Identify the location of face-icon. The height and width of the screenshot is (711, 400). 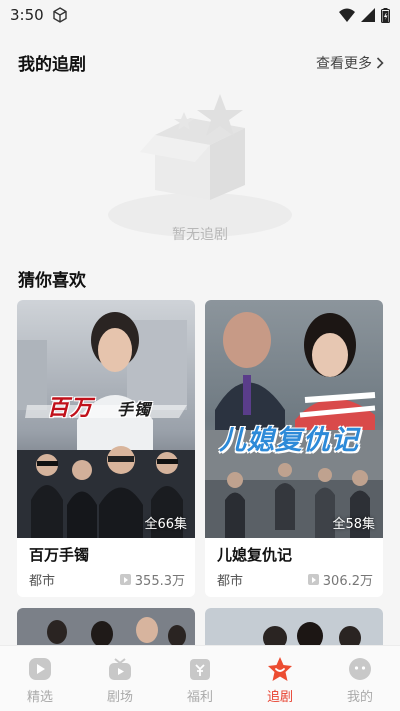
(360, 669).